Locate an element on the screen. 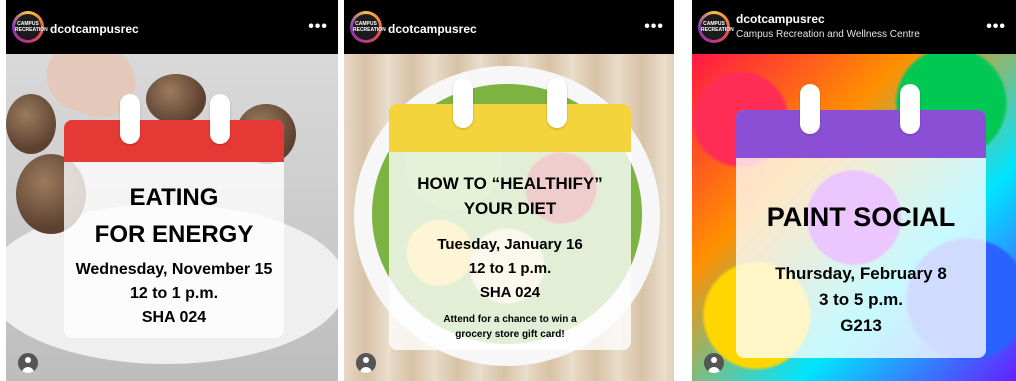 This screenshot has height=381, width=1016. event-title-line-2: YOUR DIET is located at coordinates (510, 208).